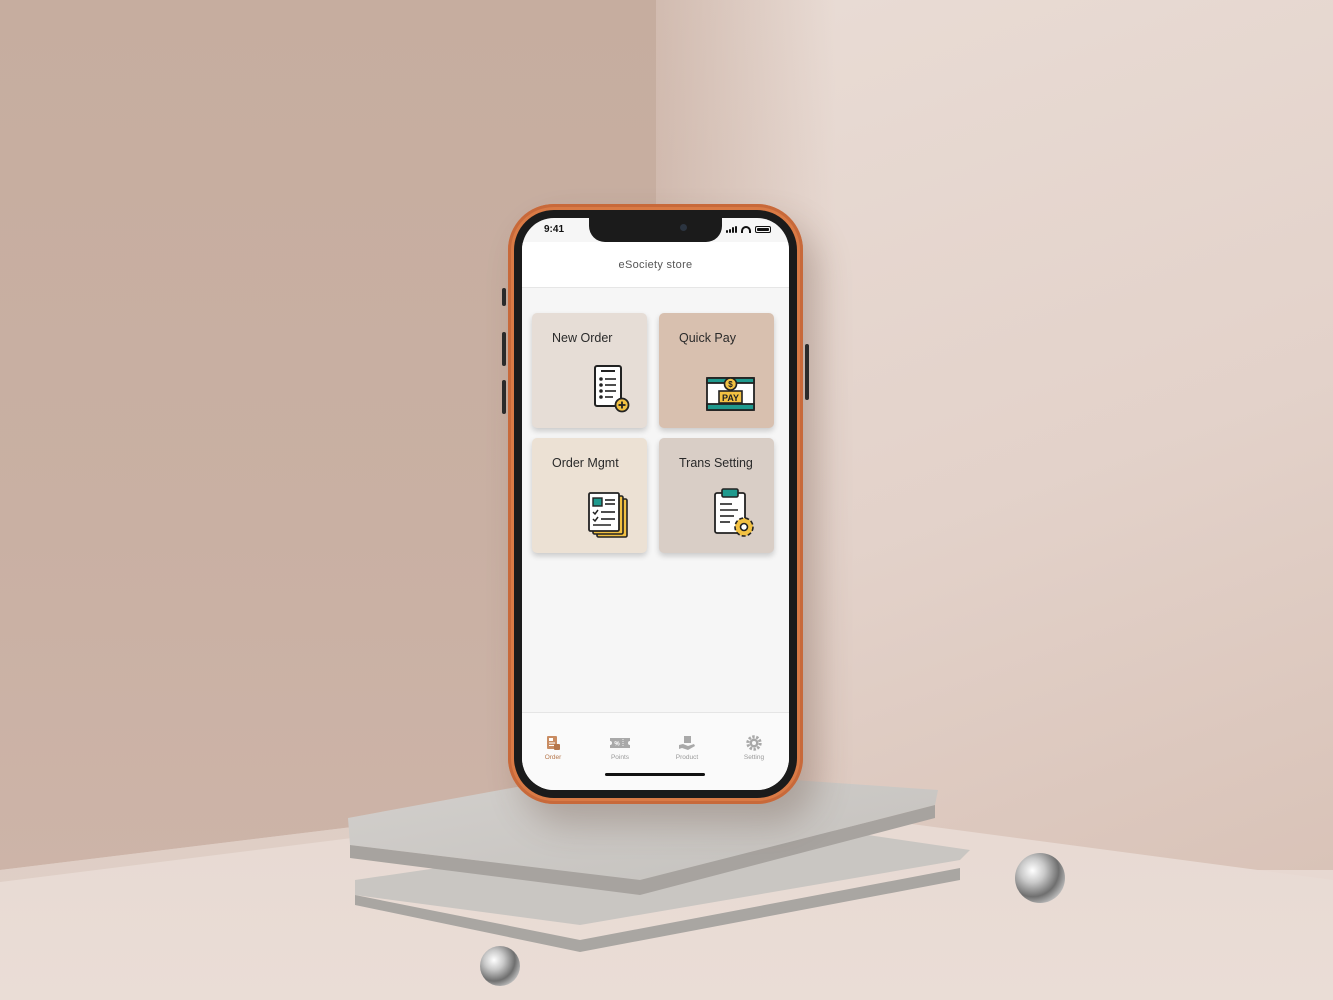 Image resolution: width=1333 pixels, height=1000 pixels. Describe the element at coordinates (504, 397) in the screenshot. I see `volume-down-button` at that location.